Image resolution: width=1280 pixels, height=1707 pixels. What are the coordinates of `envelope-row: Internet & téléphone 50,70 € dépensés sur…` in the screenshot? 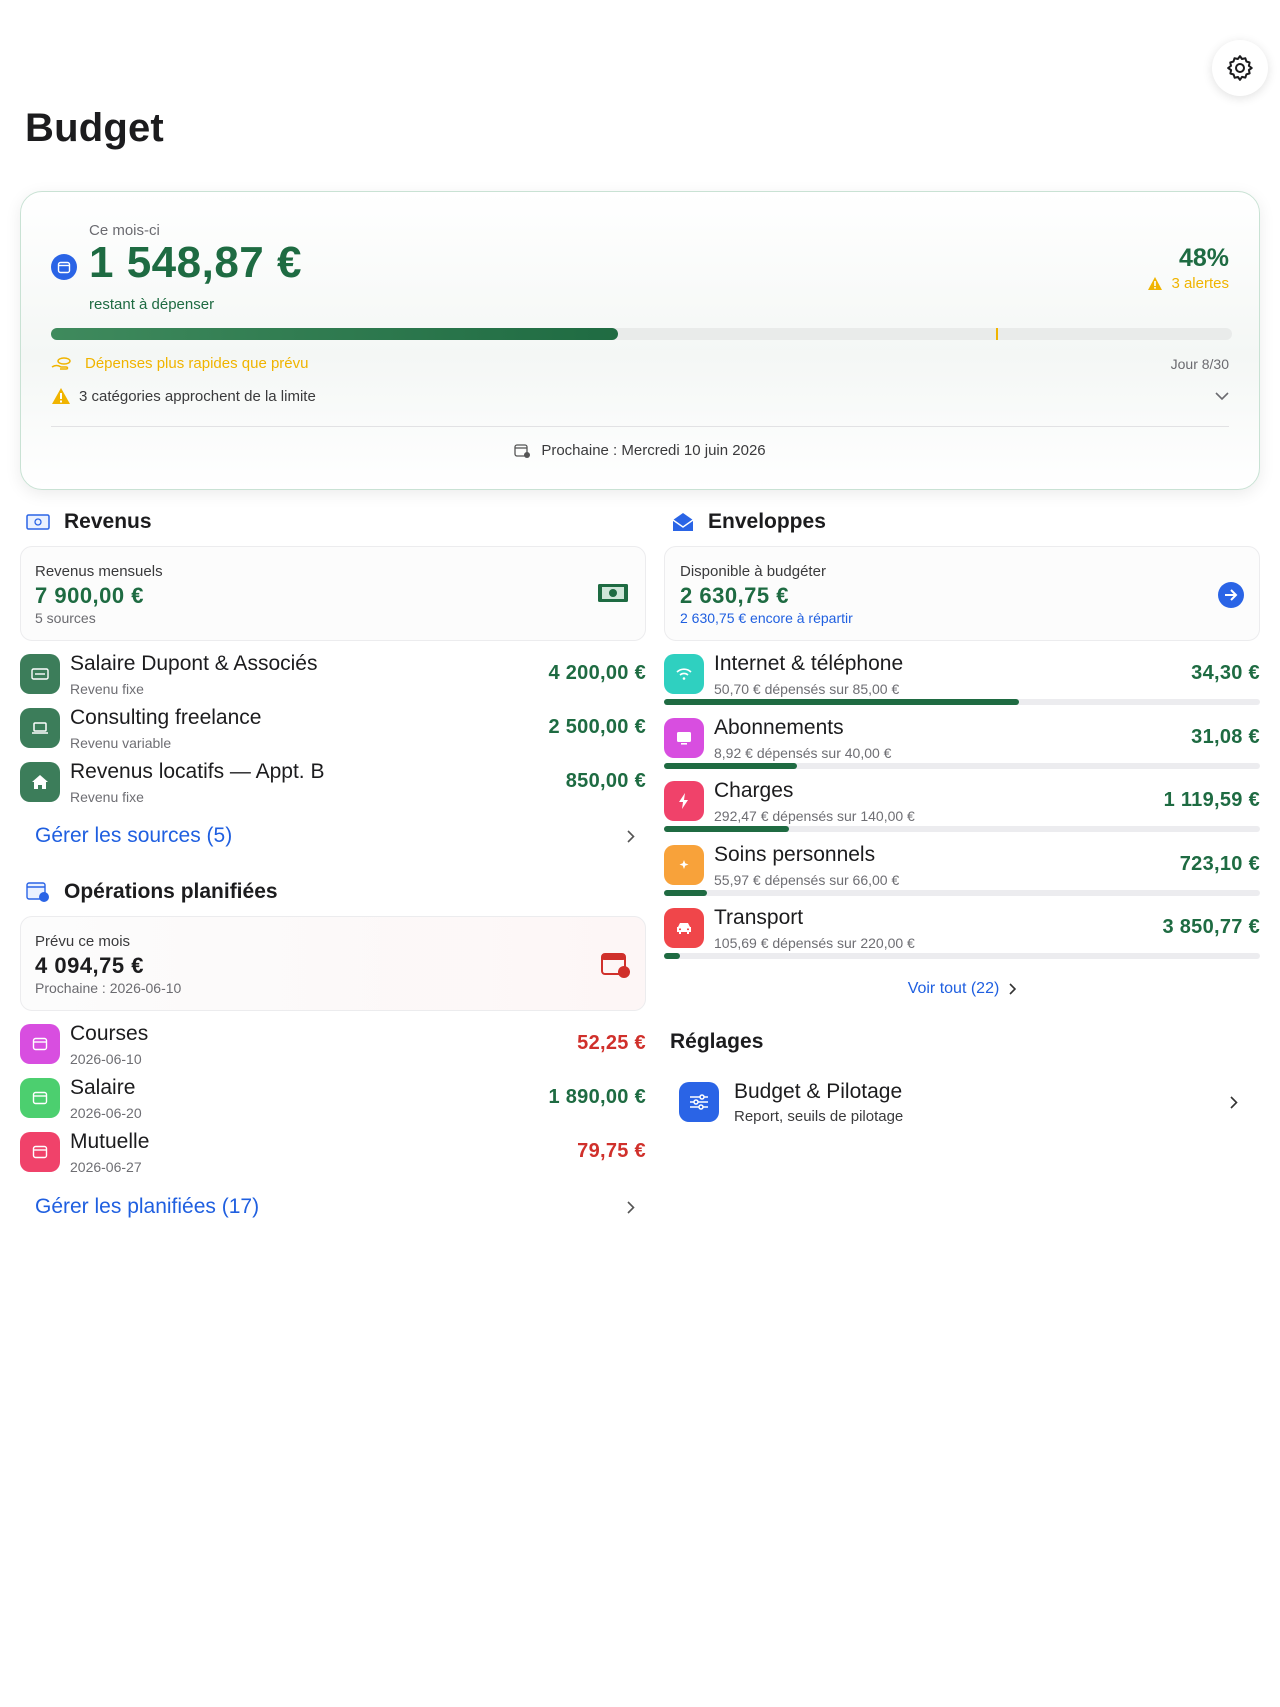 It's located at (962, 682).